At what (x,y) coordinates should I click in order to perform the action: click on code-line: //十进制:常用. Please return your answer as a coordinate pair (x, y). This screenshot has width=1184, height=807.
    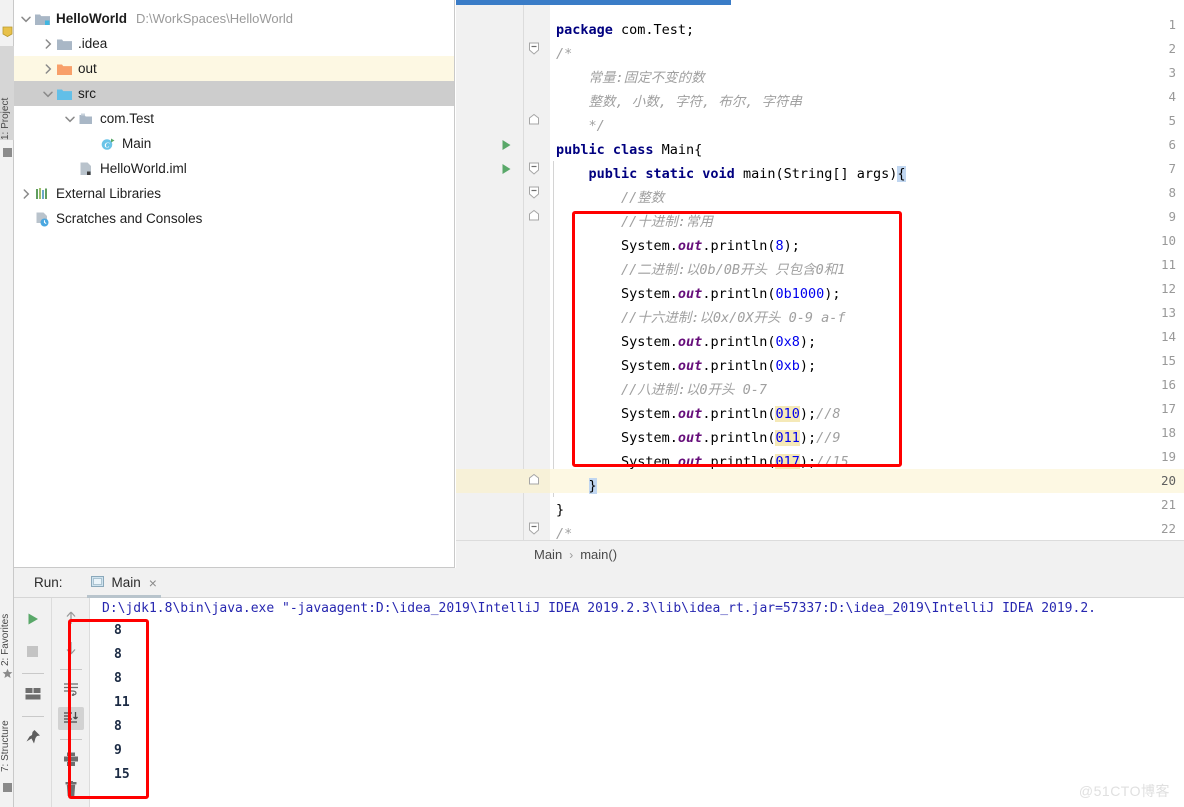
    Looking at the image, I should click on (634, 222).